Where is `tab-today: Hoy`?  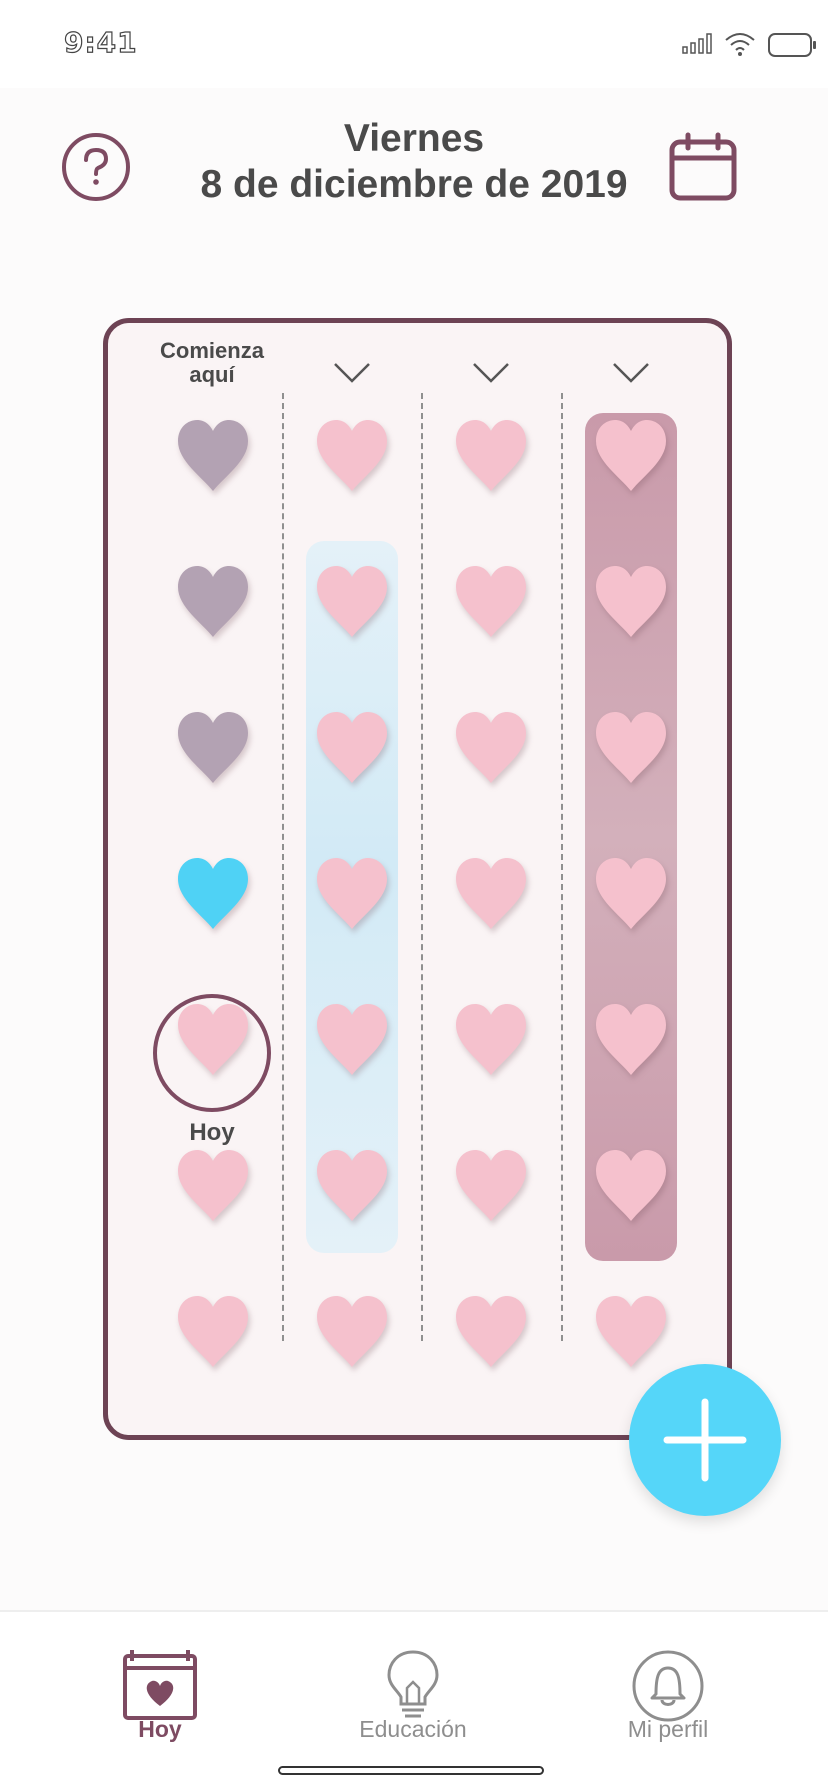 tab-today: Hoy is located at coordinates (160, 1687).